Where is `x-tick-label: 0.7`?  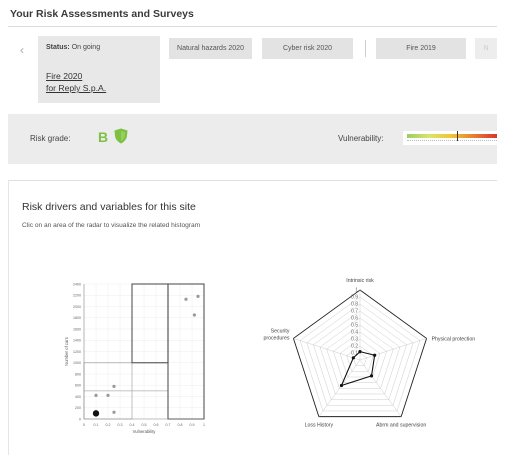 x-tick-label: 0.7 is located at coordinates (168, 425).